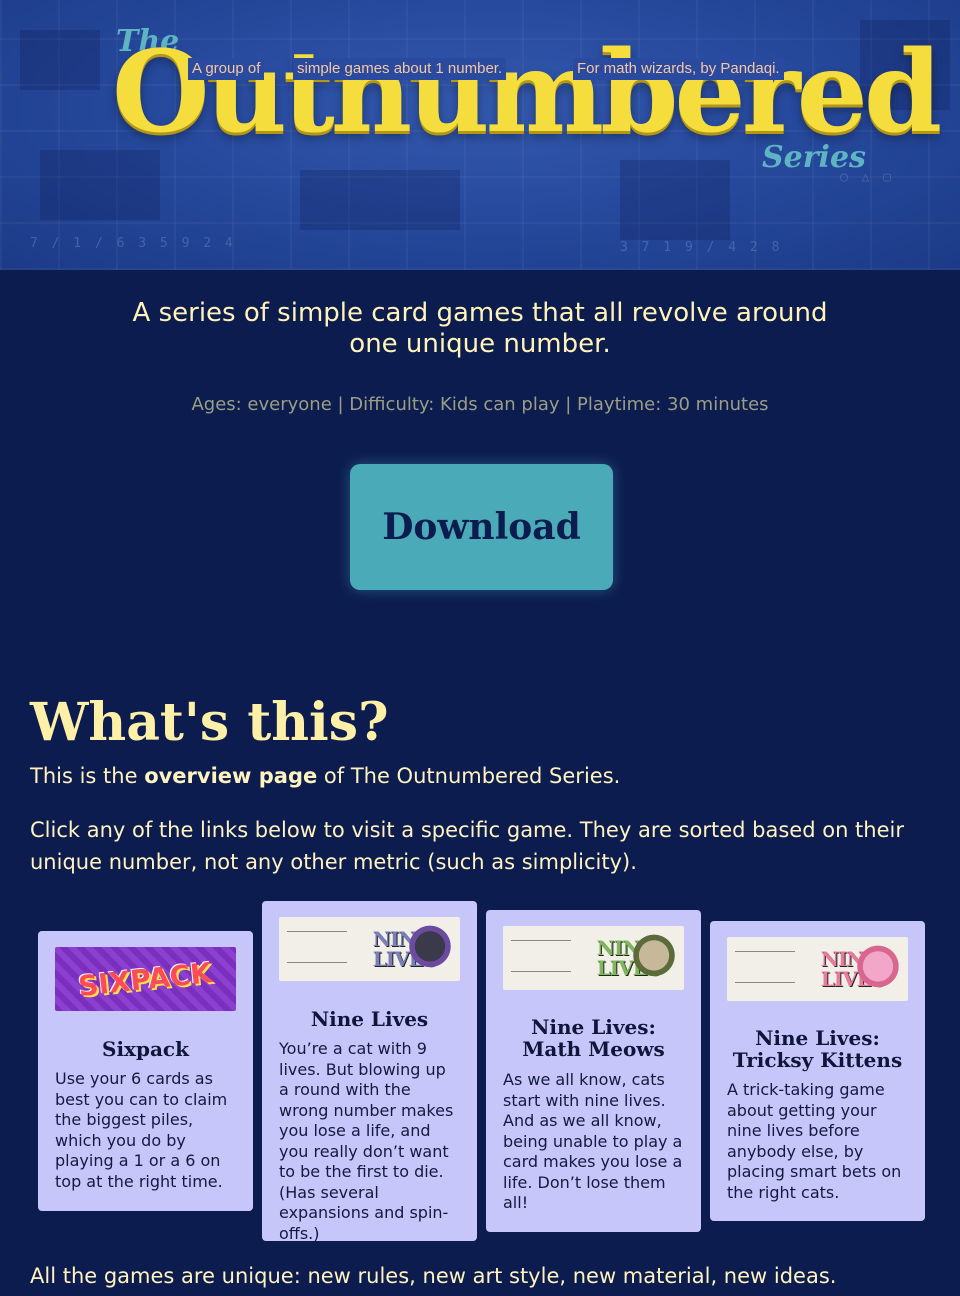  I want to click on black-cat-icon, so click(430, 949).